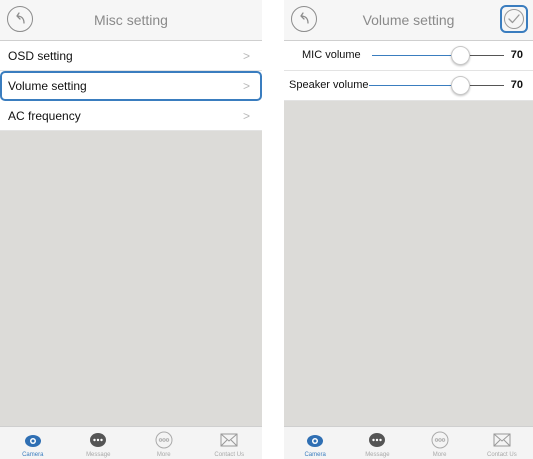  Describe the element at coordinates (47, 86) in the screenshot. I see `list-item-label: Volume setting` at that location.